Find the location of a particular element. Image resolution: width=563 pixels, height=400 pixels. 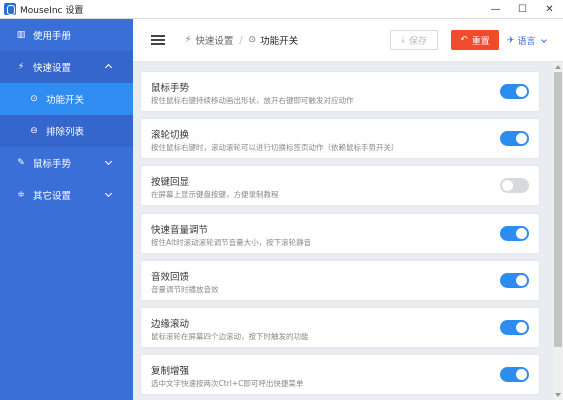

book-icon: ▥ is located at coordinates (21, 35).